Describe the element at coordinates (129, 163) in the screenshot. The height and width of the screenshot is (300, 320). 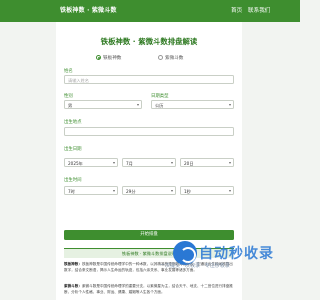
I see `birth-month-value: 7月` at that location.